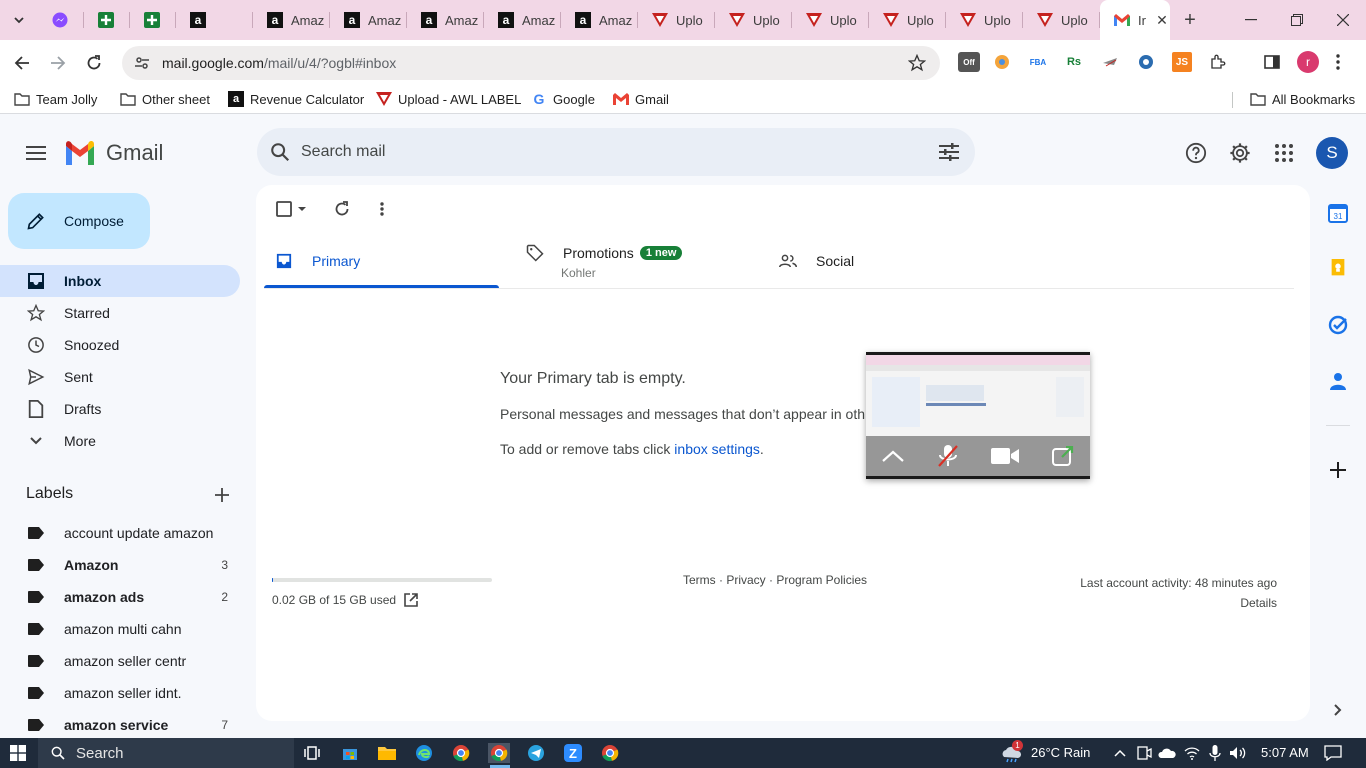 This screenshot has height=768, width=1366. What do you see at coordinates (1144, 753) in the screenshot?
I see `meet-now-icon` at bounding box center [1144, 753].